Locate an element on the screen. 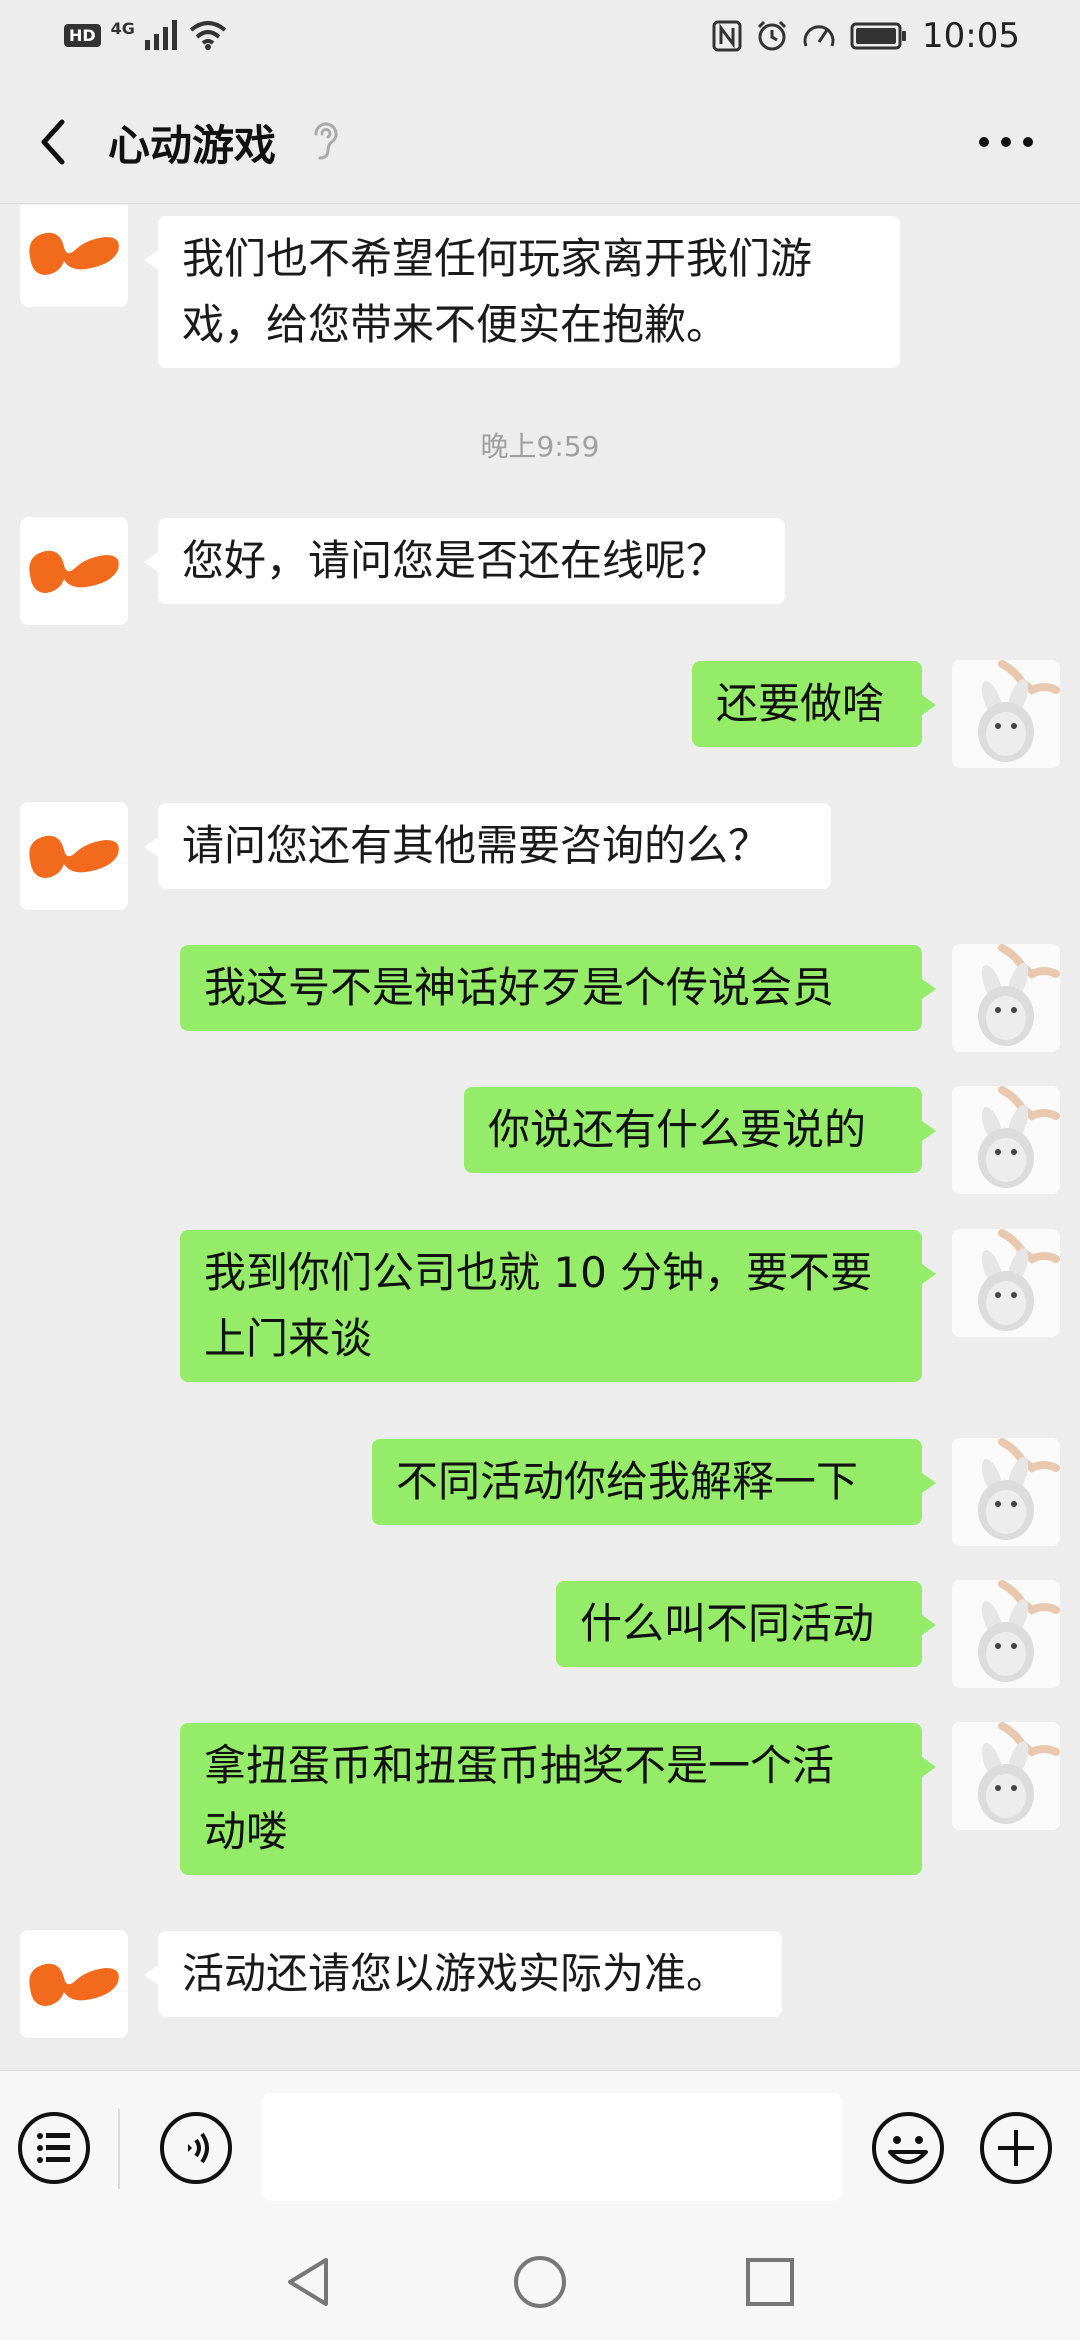 The image size is (1080, 2340). message-text: 我这号不是神话好歹是个传说会员 is located at coordinates (519, 987).